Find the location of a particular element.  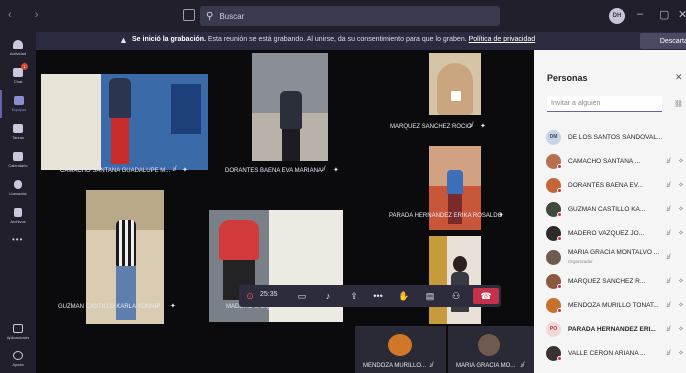

raise-hand-button: ✋ is located at coordinates (404, 296).